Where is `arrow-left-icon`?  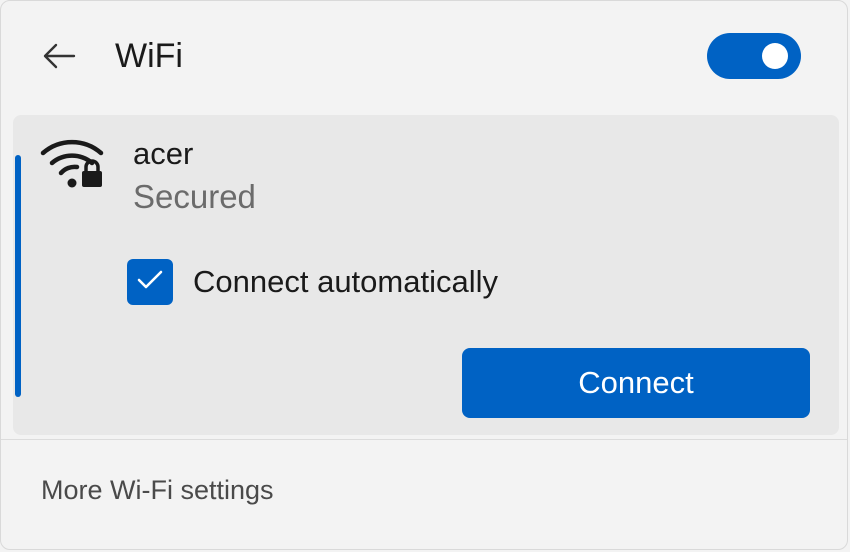 arrow-left-icon is located at coordinates (59, 58).